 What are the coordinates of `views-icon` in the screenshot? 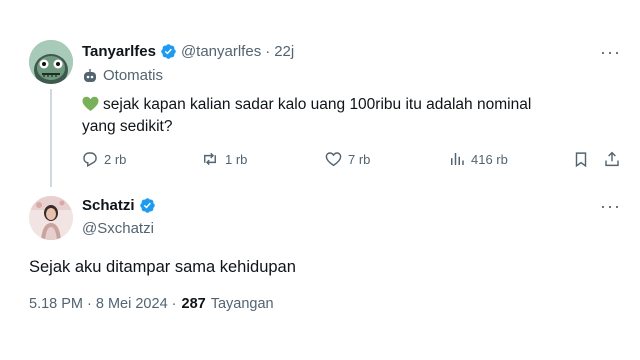 It's located at (457, 159).